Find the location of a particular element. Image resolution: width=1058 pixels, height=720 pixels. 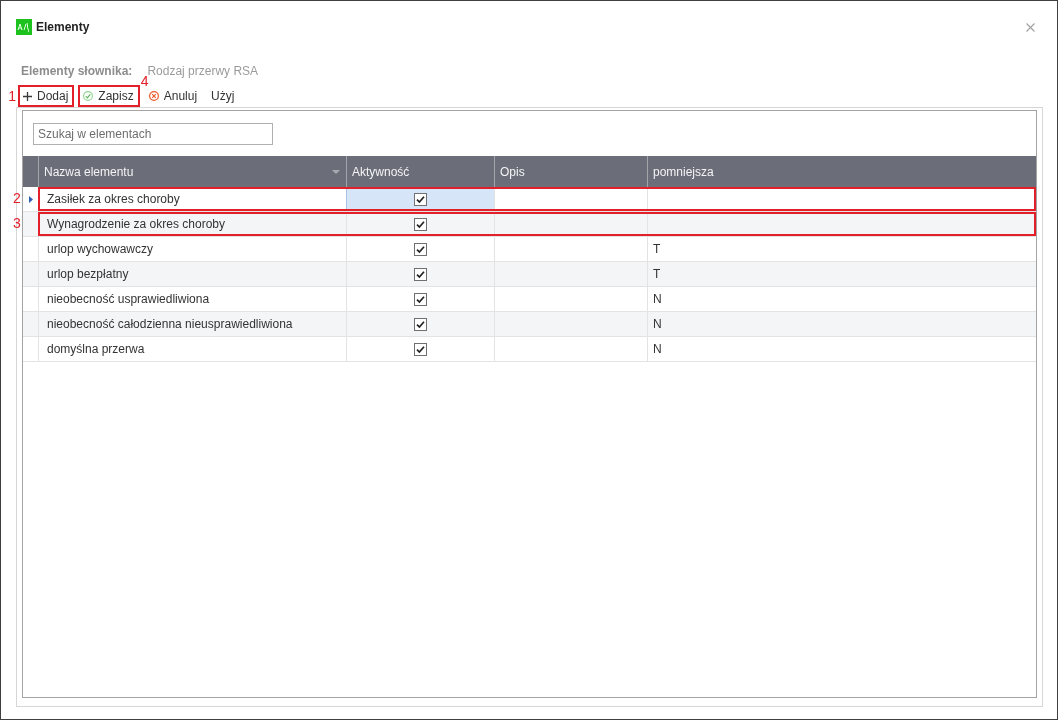

annotation-number: 2 is located at coordinates (17, 198).